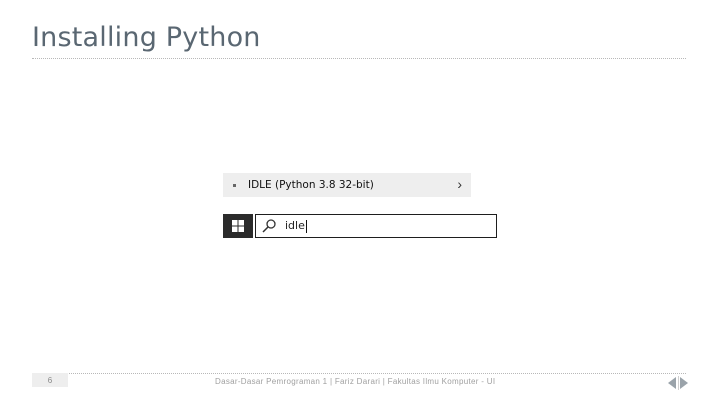 This screenshot has width=720, height=405. Describe the element at coordinates (269, 226) in the screenshot. I see `search-icon` at that location.